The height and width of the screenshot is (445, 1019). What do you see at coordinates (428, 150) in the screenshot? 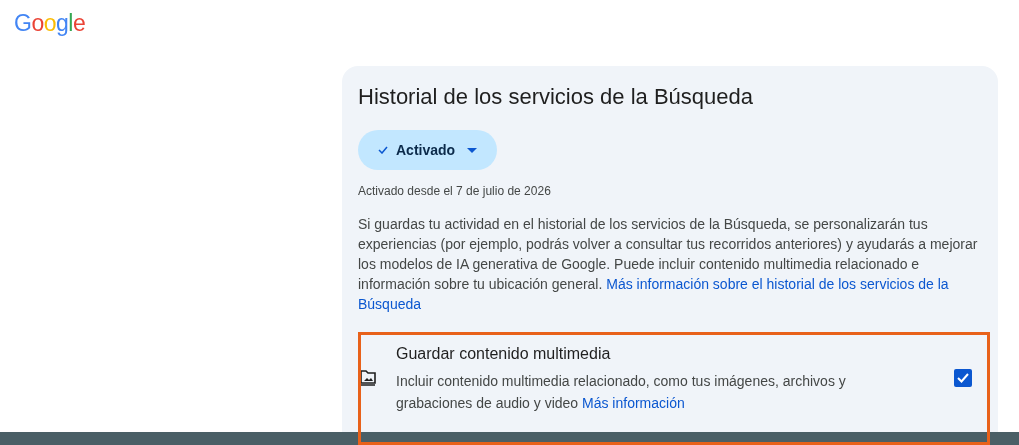
I see `status-dropdown: Activado` at bounding box center [428, 150].